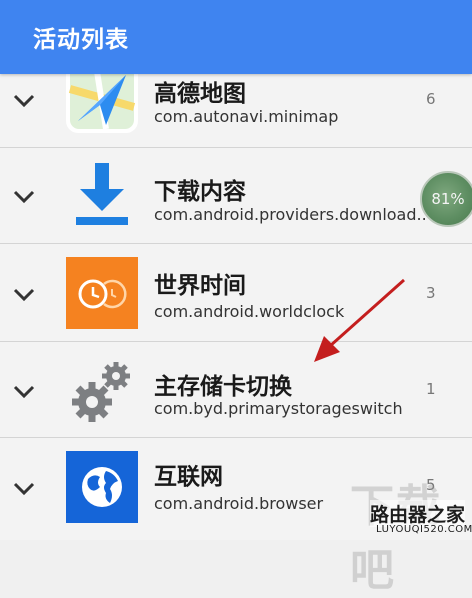  Describe the element at coordinates (424, 529) in the screenshot. I see `watermark-site: LUYOUQI520.COM` at that location.